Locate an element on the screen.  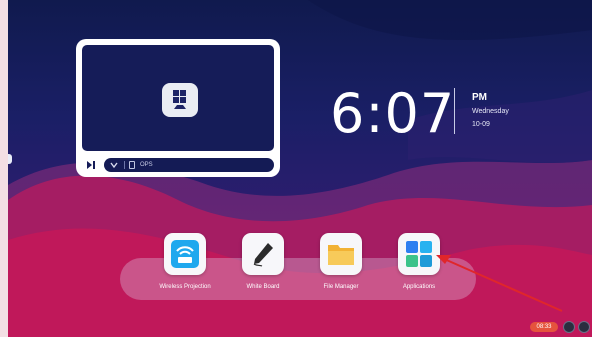
app-file-manager: File Manager is located at coordinates (341, 262).